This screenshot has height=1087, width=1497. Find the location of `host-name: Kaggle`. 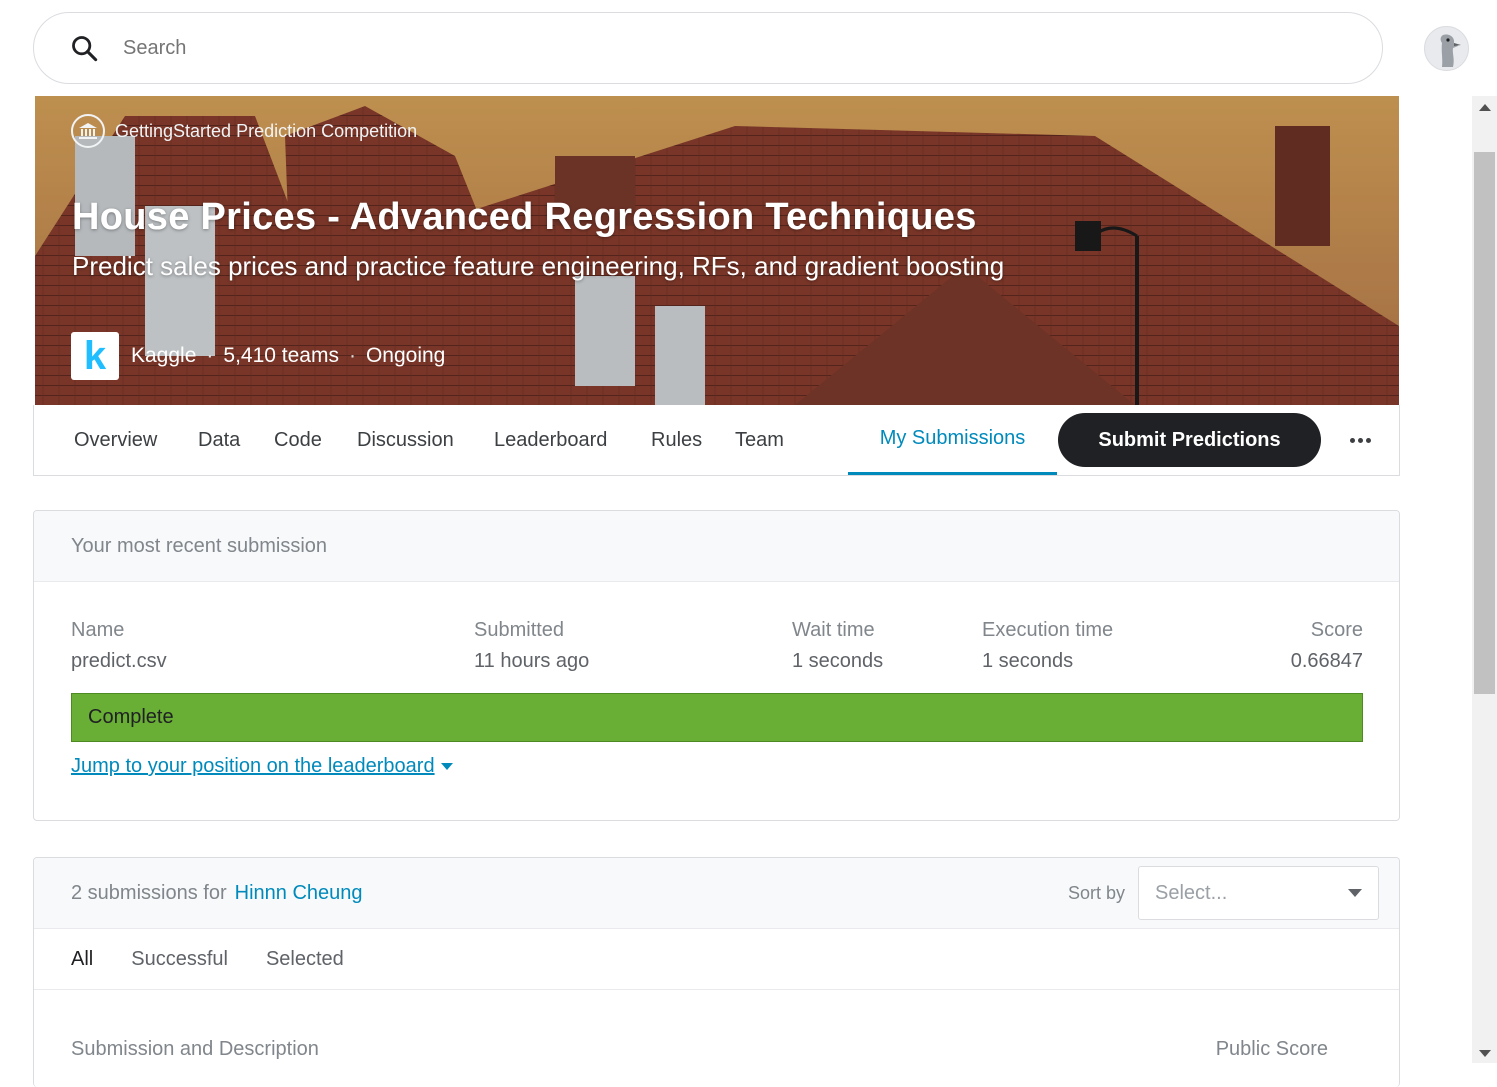

host-name: Kaggle is located at coordinates (163, 356).